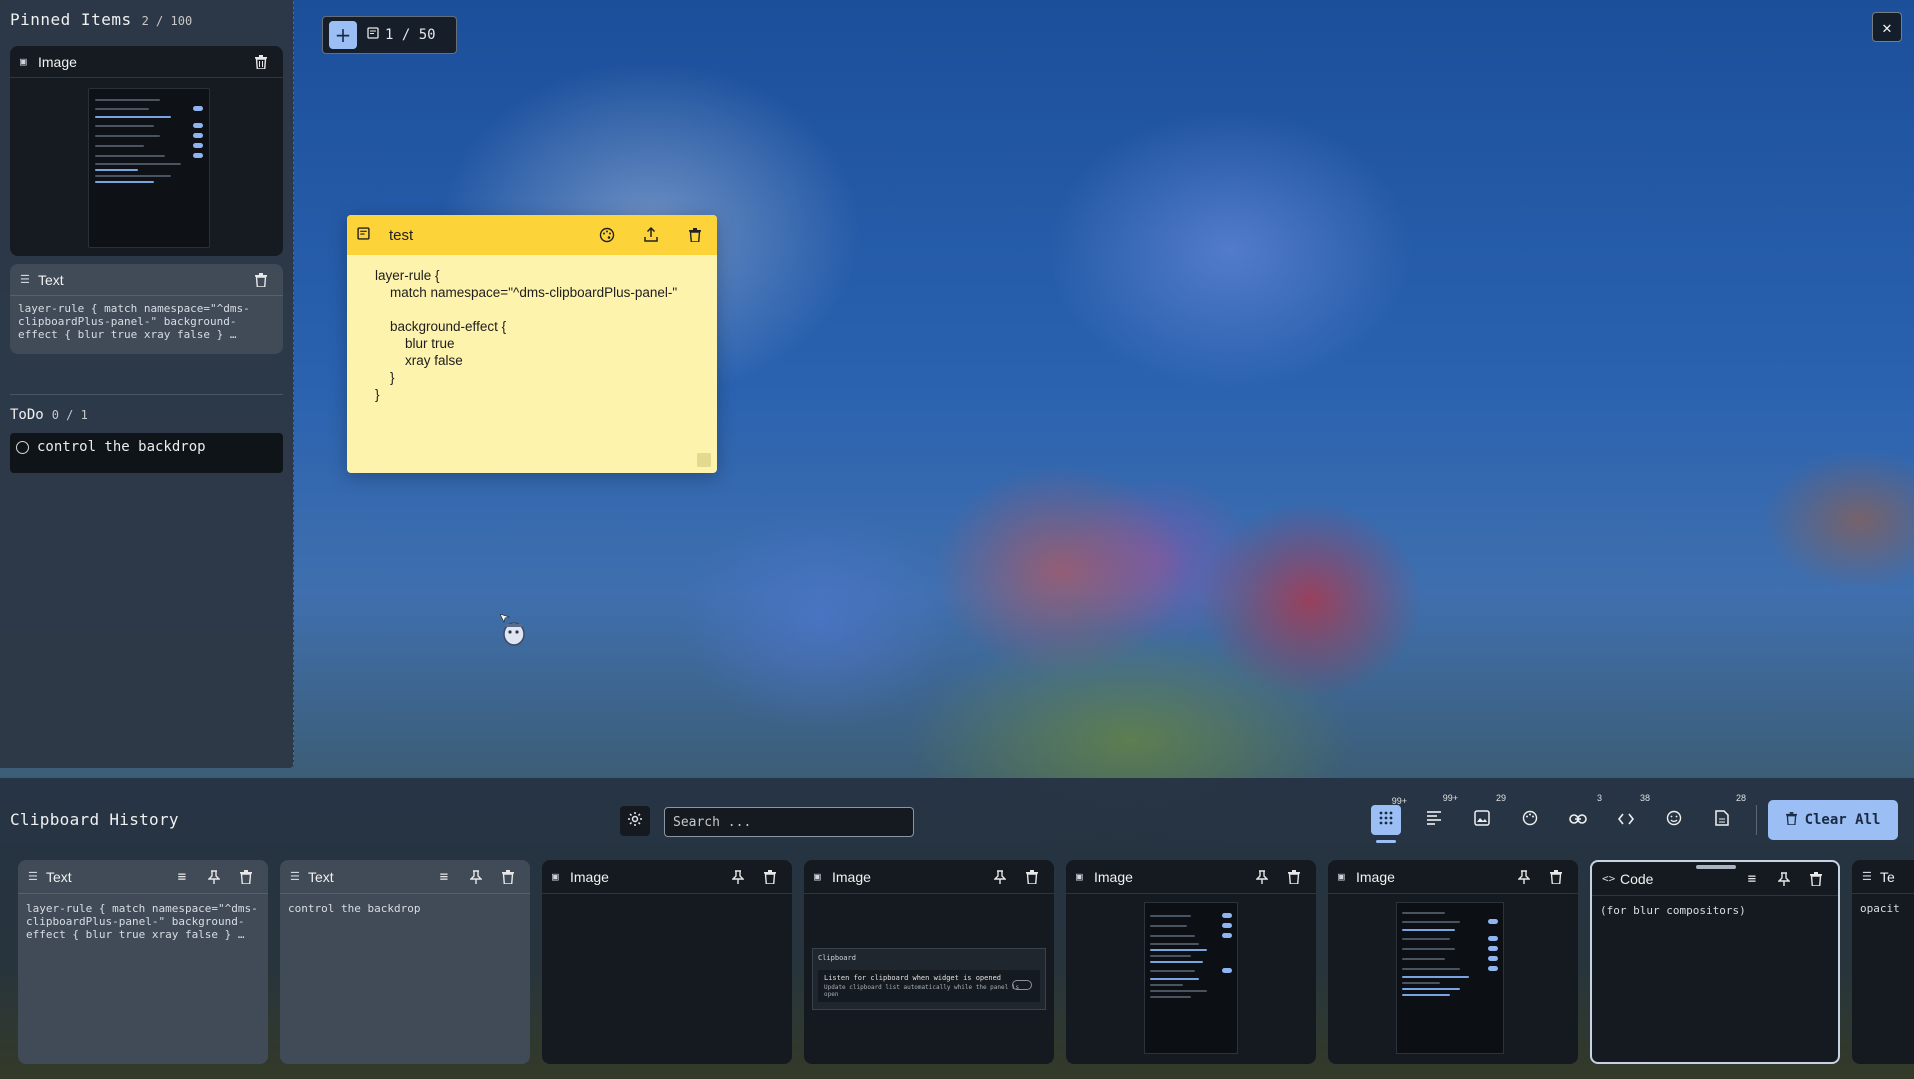 Image resolution: width=1914 pixels, height=1079 pixels. I want to click on export-icon, so click(651, 235).